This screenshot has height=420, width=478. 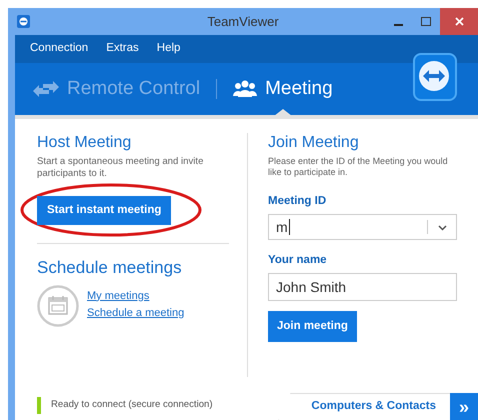 I want to click on expand-button: », so click(x=464, y=406).